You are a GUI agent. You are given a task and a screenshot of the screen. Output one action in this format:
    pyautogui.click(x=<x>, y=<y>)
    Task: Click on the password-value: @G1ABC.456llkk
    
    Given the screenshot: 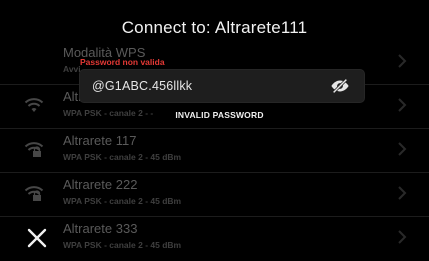 What is the action you would take?
    pyautogui.click(x=142, y=86)
    